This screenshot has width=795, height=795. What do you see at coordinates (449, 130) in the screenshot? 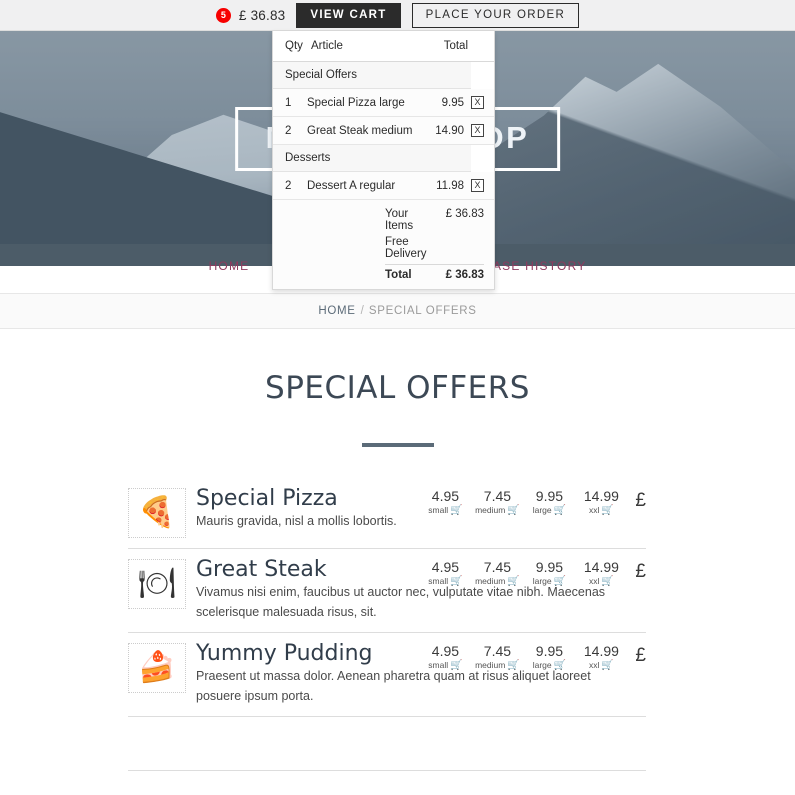
I see `cart-item-total: 14.90` at bounding box center [449, 130].